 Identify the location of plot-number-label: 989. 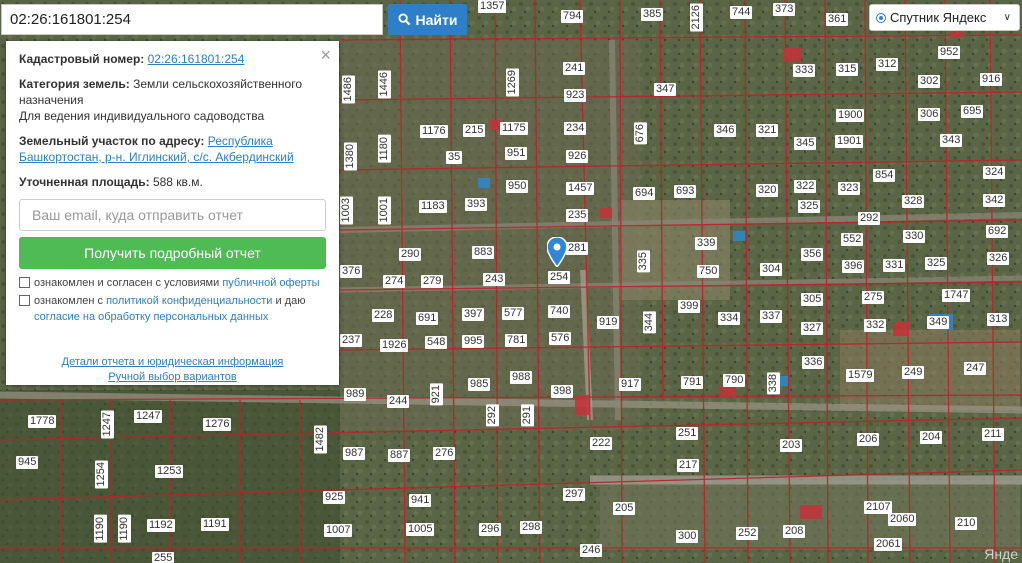
(355, 394).